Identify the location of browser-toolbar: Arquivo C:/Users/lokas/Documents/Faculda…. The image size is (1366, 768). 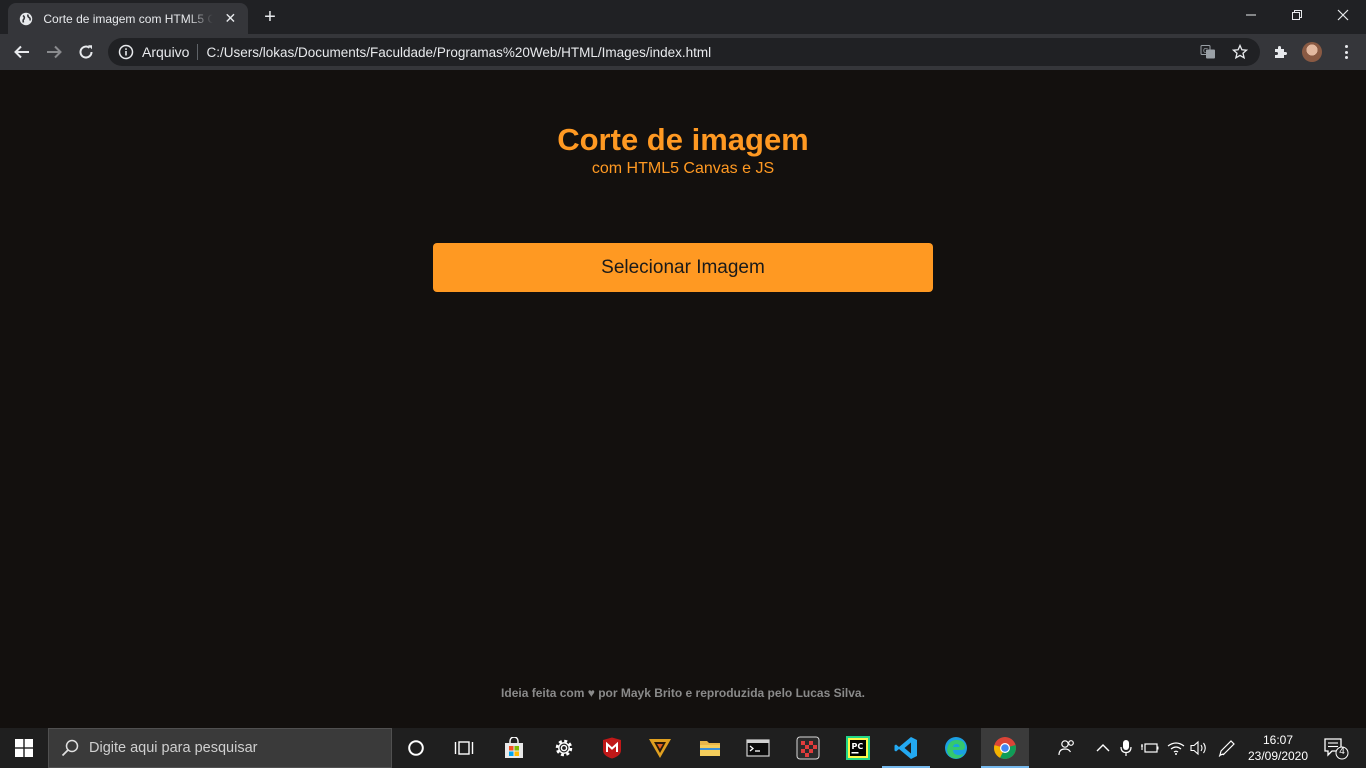
(683, 52).